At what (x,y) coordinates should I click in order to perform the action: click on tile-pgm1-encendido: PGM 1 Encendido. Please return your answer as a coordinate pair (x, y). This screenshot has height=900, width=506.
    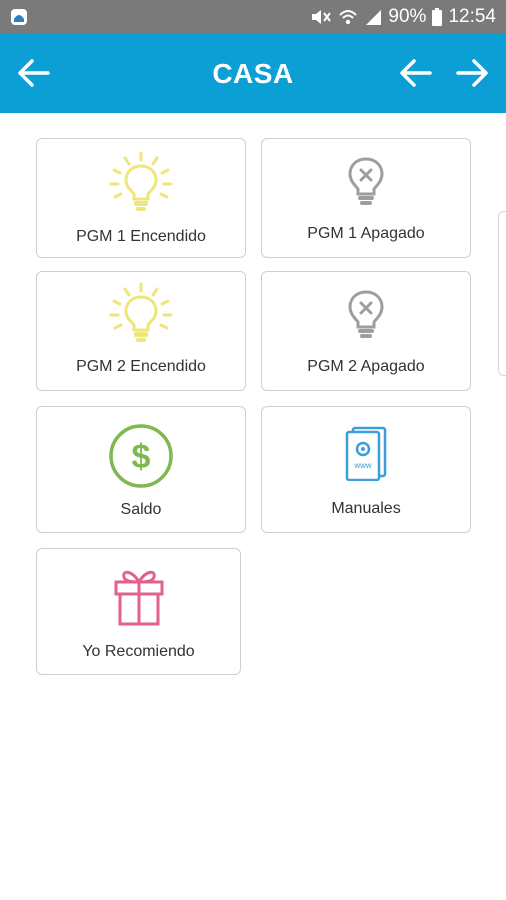
    Looking at the image, I should click on (141, 198).